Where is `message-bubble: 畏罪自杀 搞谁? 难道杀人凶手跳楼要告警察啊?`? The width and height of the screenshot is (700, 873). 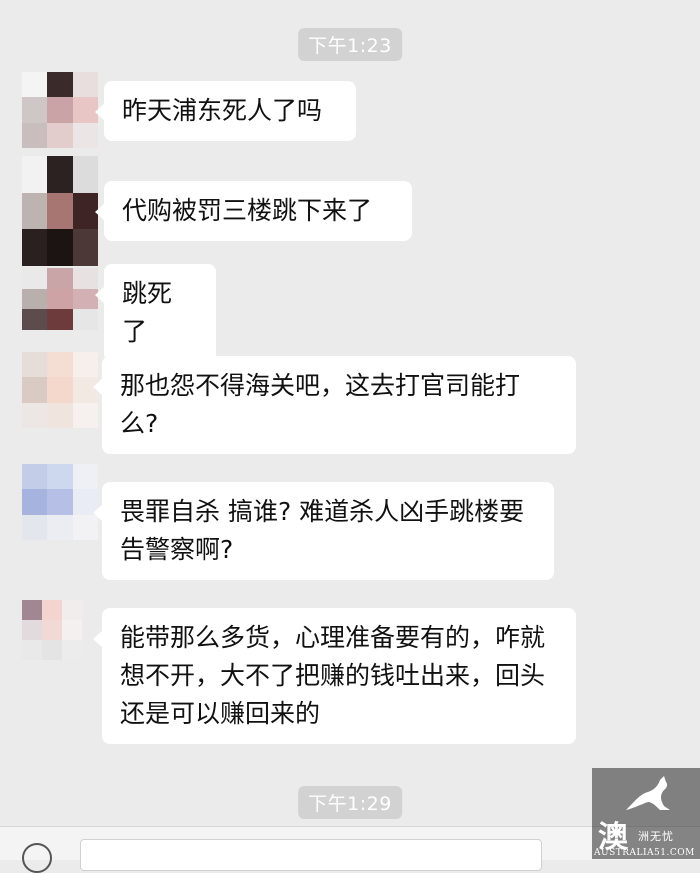 message-bubble: 畏罪自杀 搞谁? 难道杀人凶手跳楼要告警察啊? is located at coordinates (323, 531).